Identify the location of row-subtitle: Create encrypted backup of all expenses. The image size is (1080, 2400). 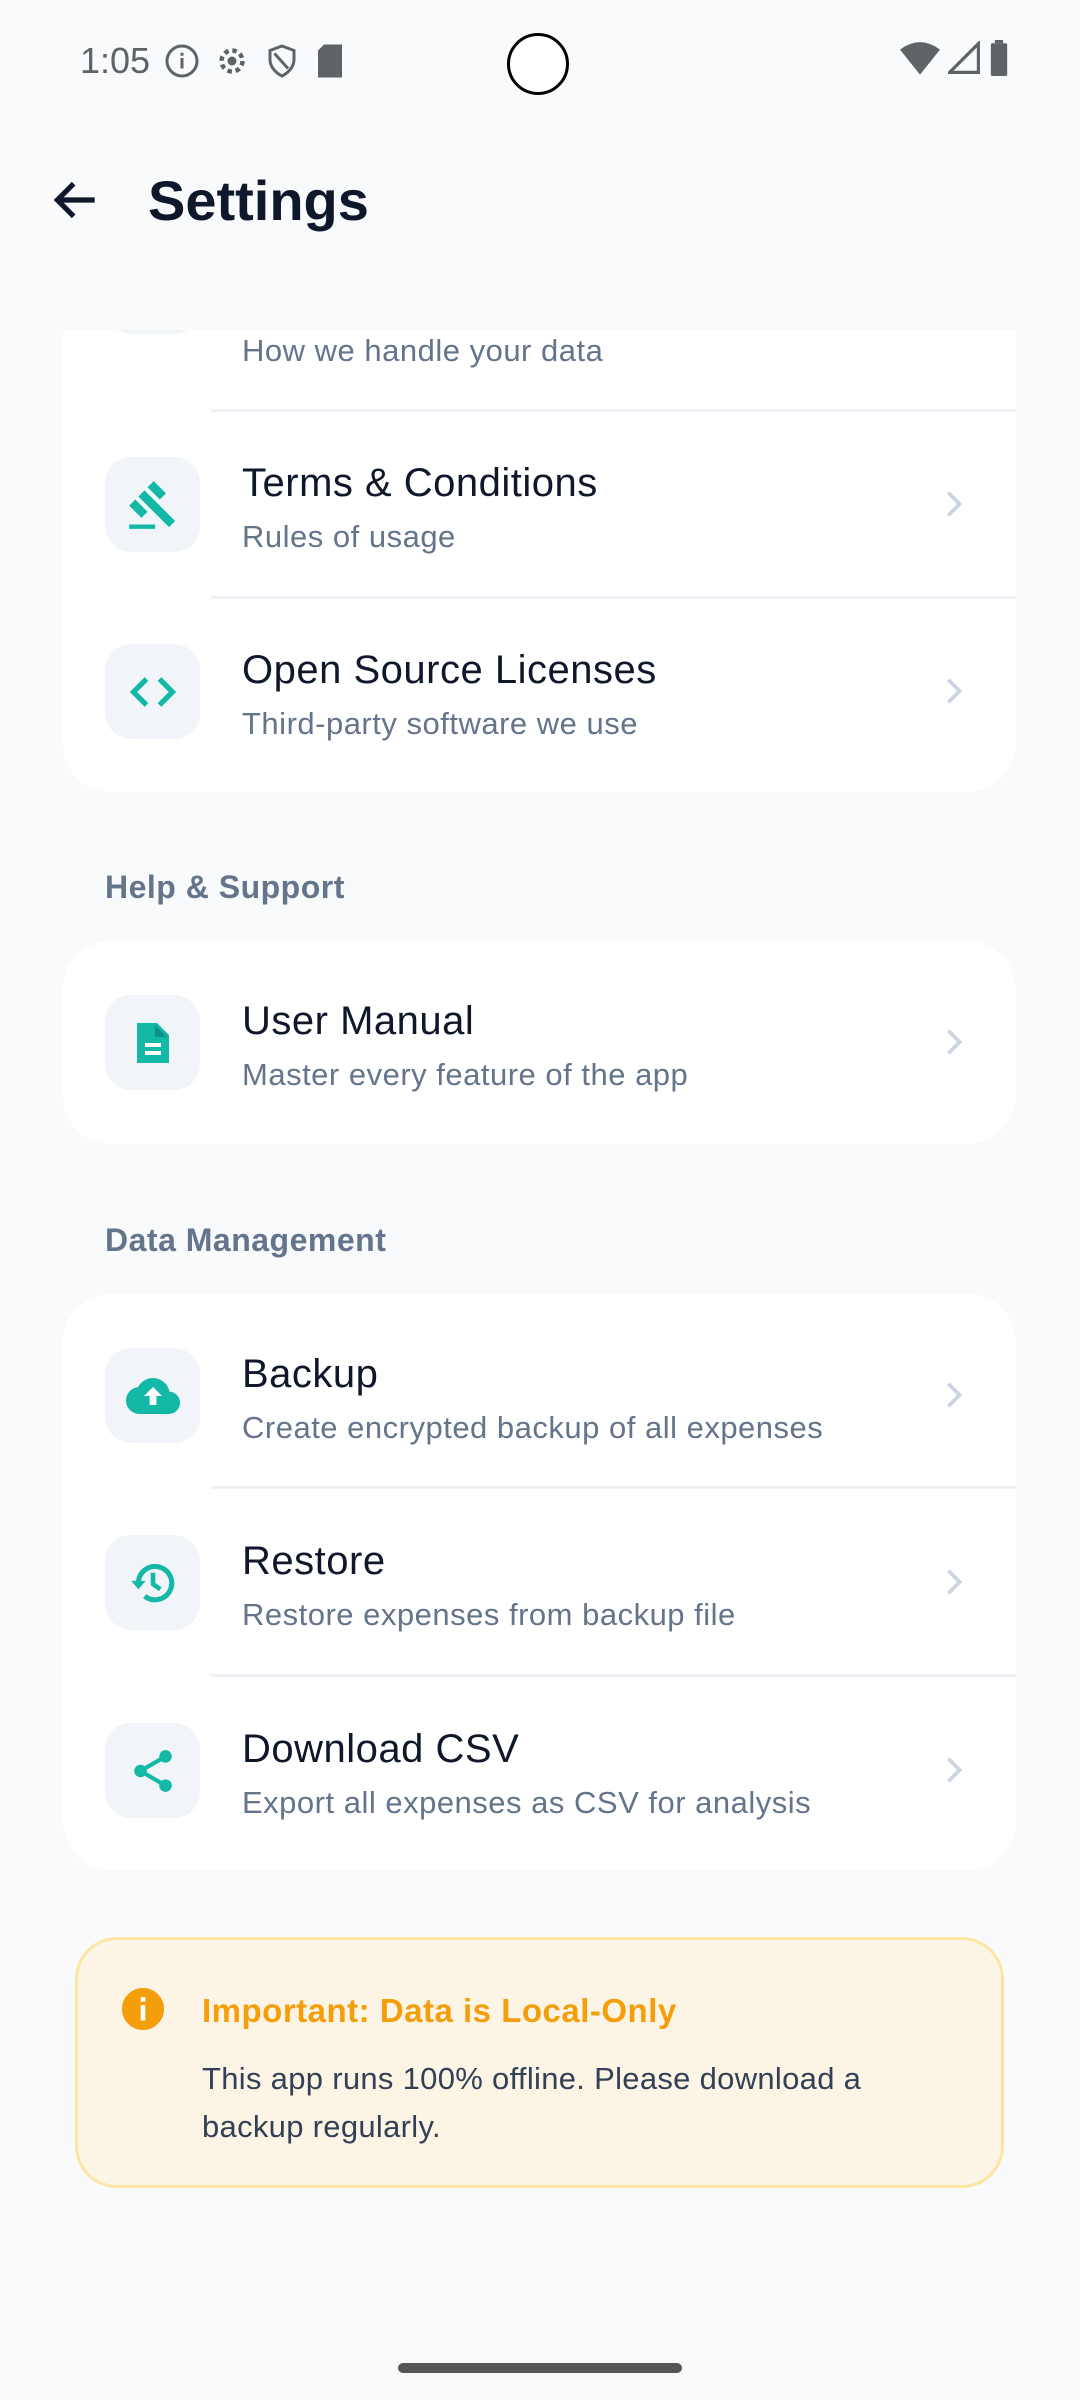
(533, 1427).